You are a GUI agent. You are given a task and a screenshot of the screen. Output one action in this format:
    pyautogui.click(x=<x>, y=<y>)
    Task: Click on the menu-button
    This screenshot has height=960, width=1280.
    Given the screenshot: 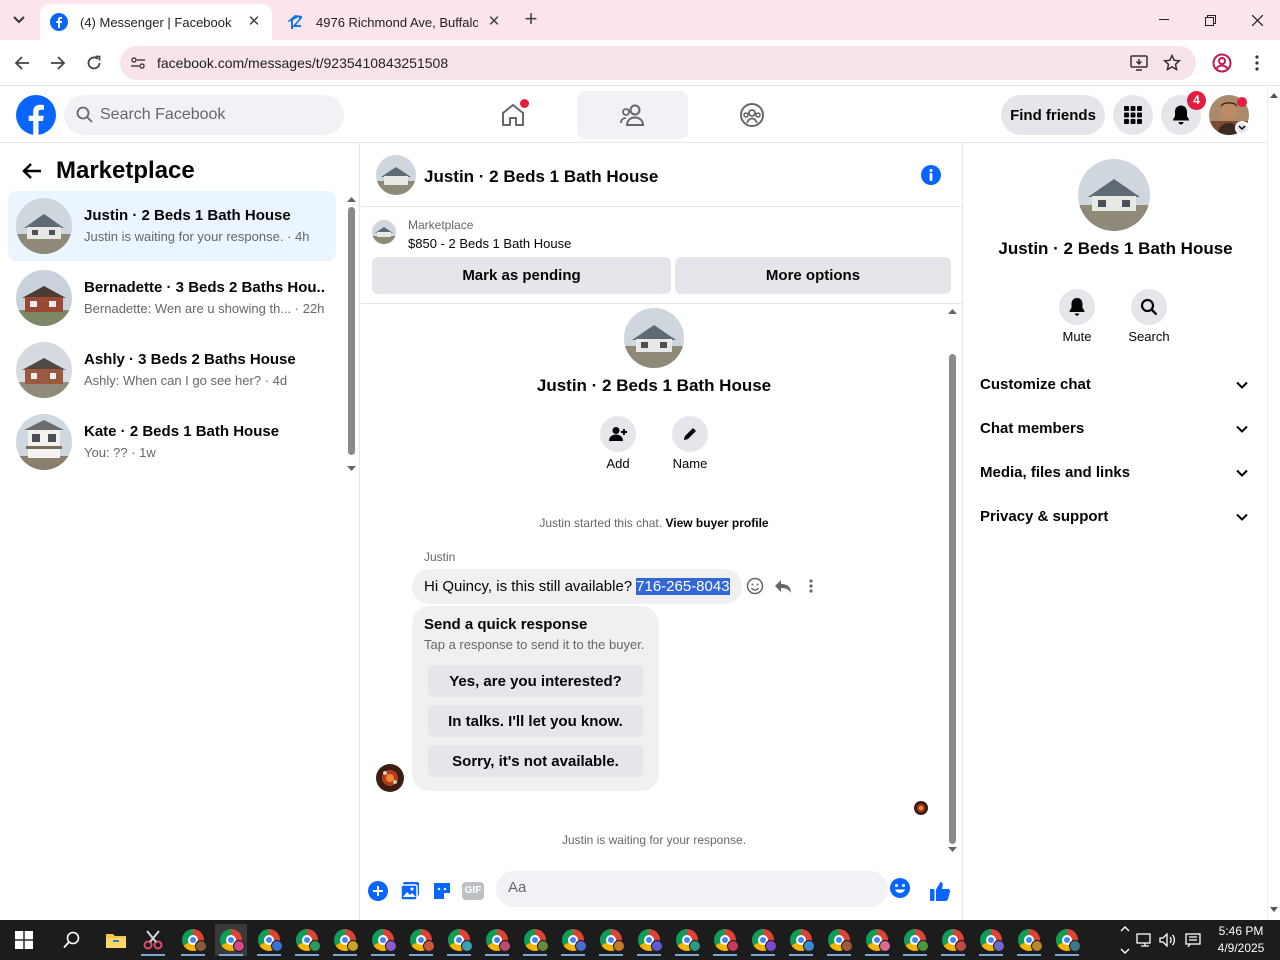 What is the action you would take?
    pyautogui.click(x=1133, y=115)
    